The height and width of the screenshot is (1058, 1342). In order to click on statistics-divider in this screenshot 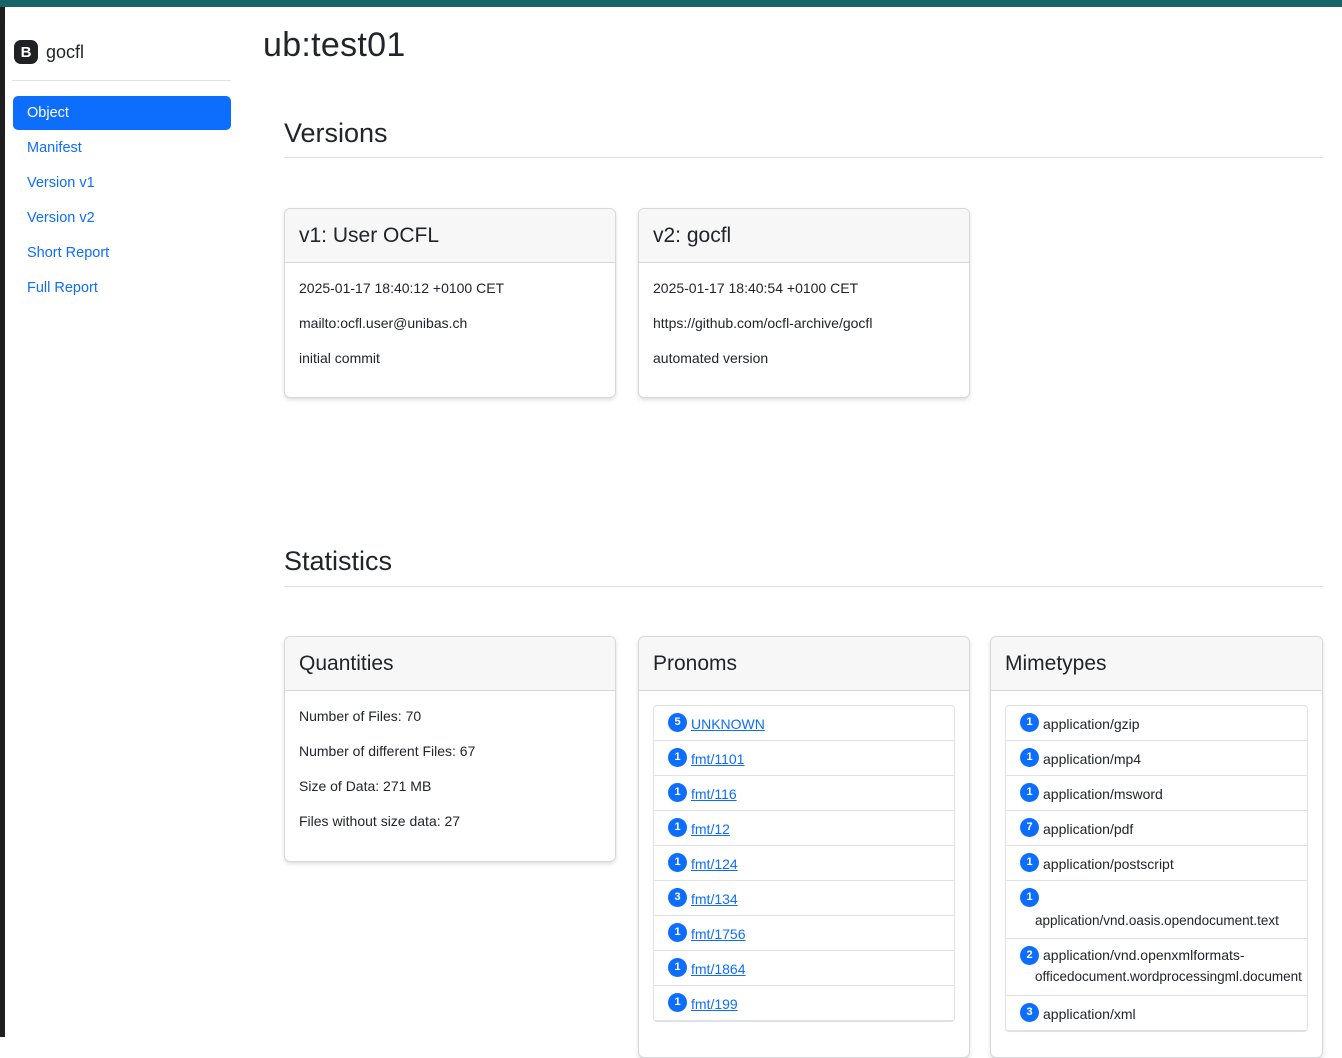, I will do `click(803, 586)`.